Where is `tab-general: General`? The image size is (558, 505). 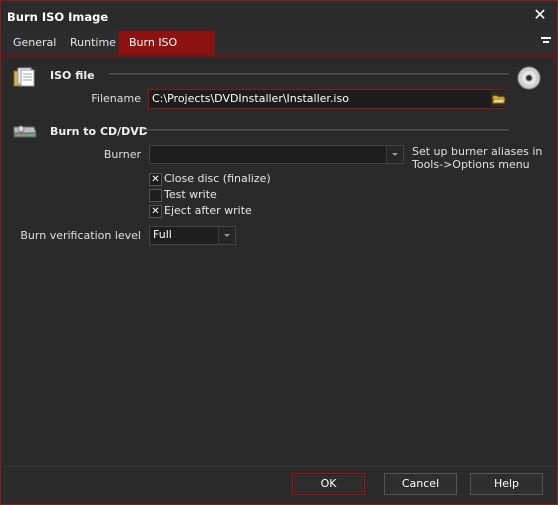
tab-general: General is located at coordinates (34, 43).